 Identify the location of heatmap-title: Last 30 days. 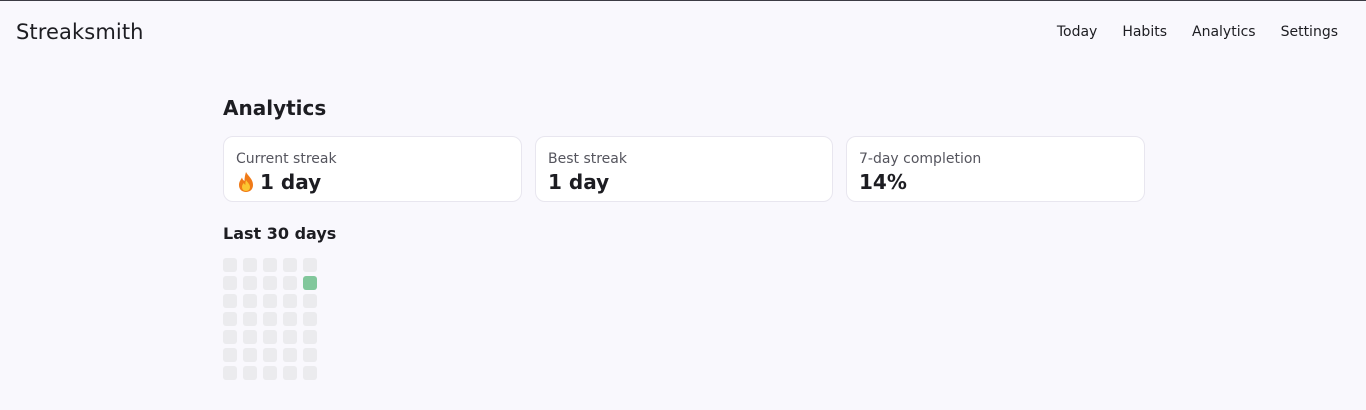
(280, 233).